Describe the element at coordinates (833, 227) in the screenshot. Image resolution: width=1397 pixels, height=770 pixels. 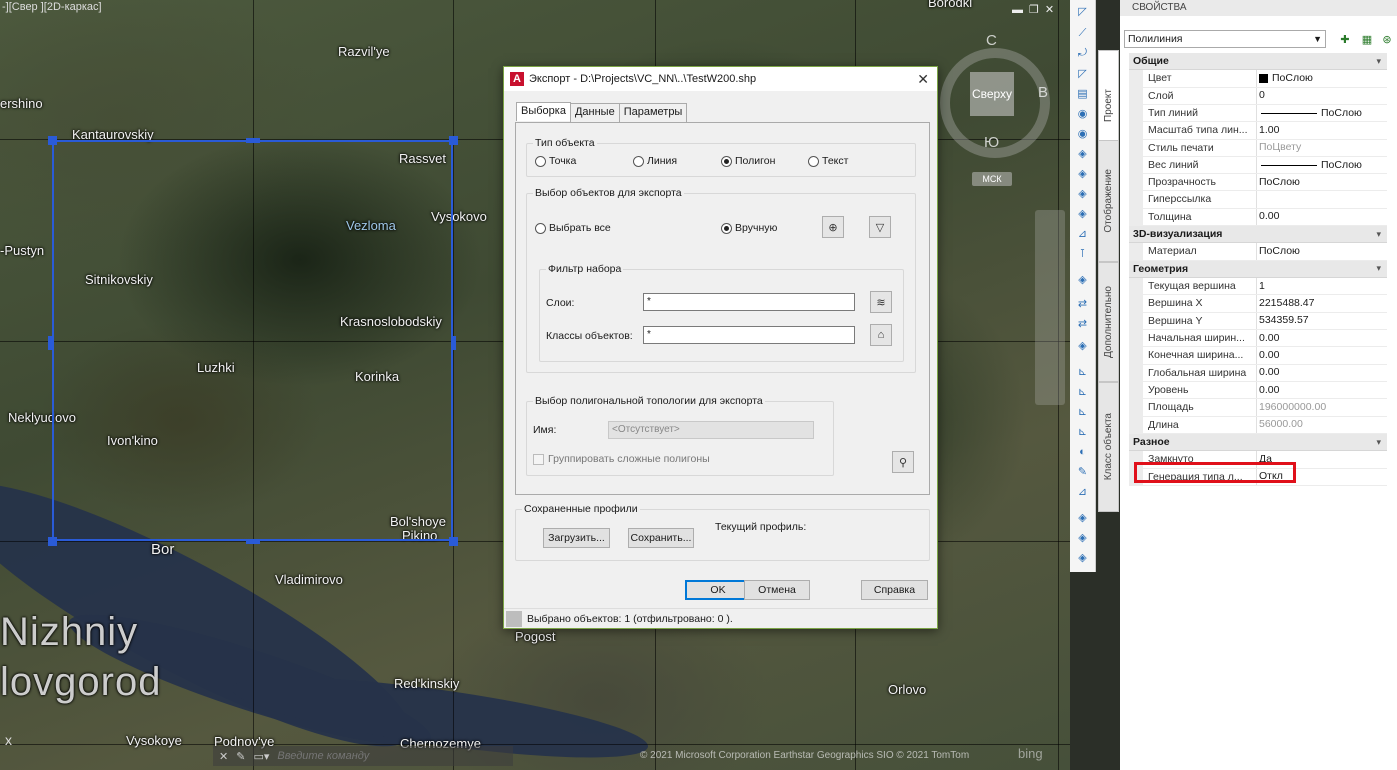
I see `quick-select-button: ⊕` at that location.